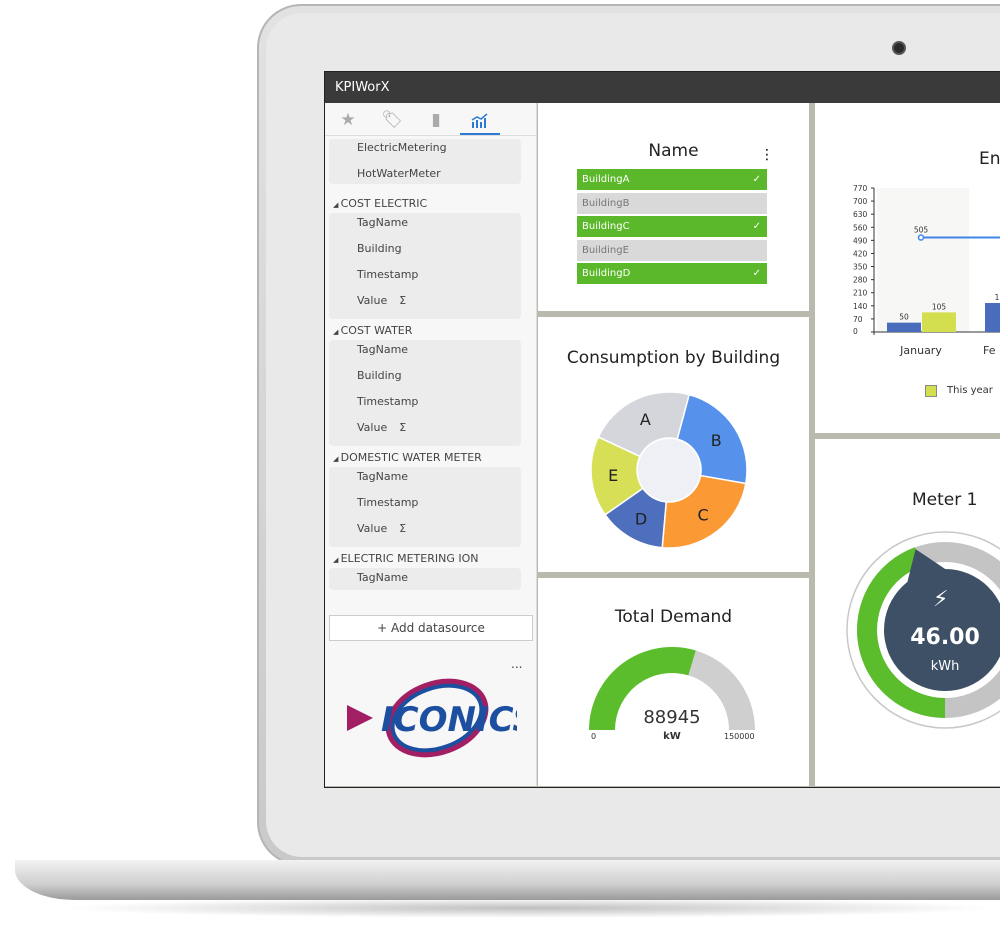 Image resolution: width=1000 pixels, height=939 pixels. What do you see at coordinates (672, 717) in the screenshot?
I see `demand-value: 88945` at bounding box center [672, 717].